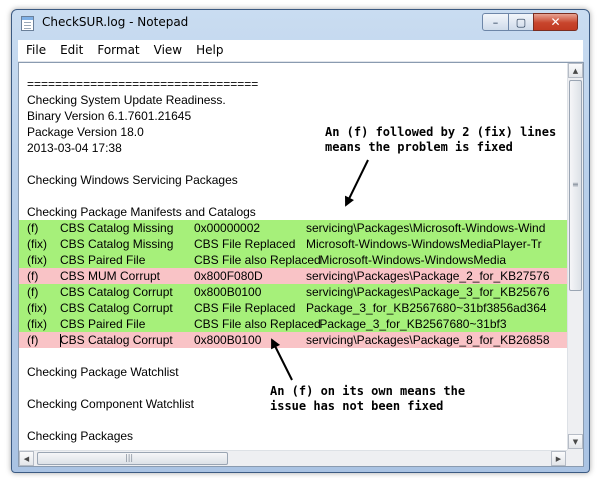 This screenshot has width=603, height=485. I want to click on minimize-button: –, so click(495, 22).